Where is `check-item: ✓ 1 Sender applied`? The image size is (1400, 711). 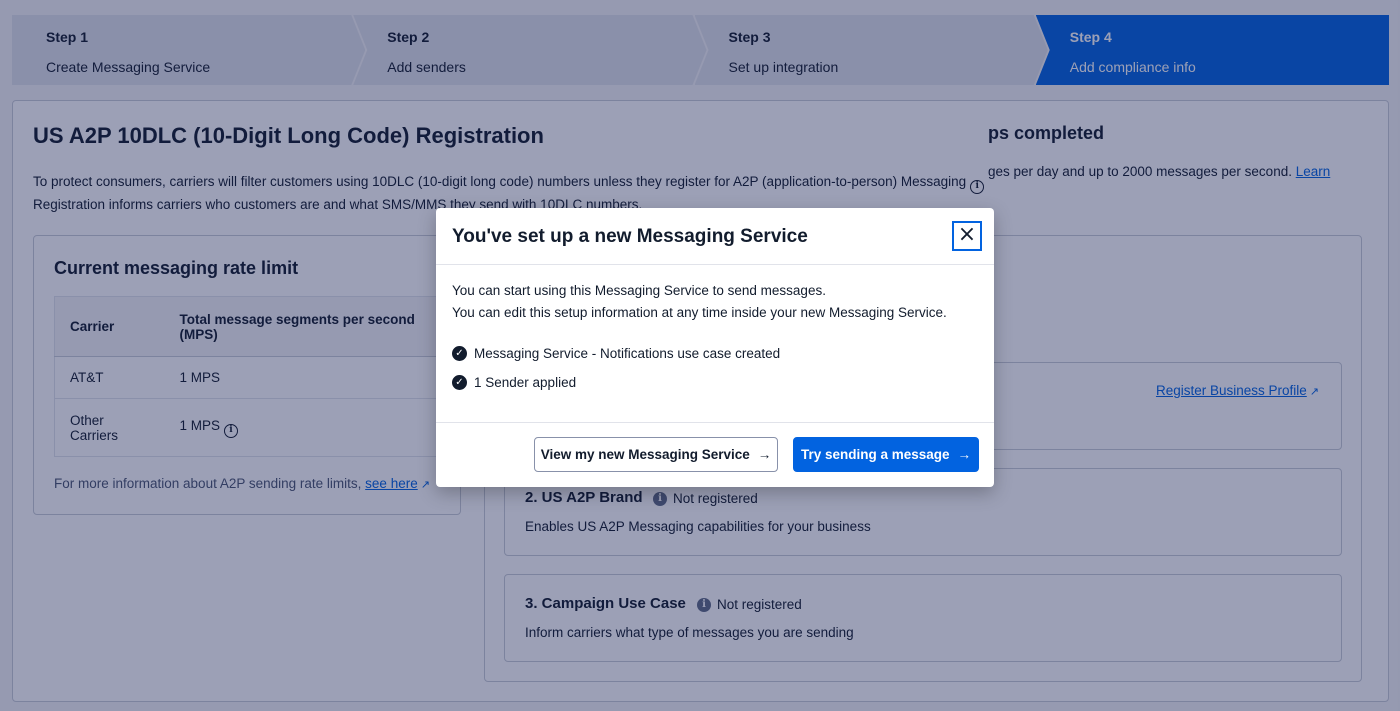
check-item: ✓ 1 Sender applied is located at coordinates (514, 382).